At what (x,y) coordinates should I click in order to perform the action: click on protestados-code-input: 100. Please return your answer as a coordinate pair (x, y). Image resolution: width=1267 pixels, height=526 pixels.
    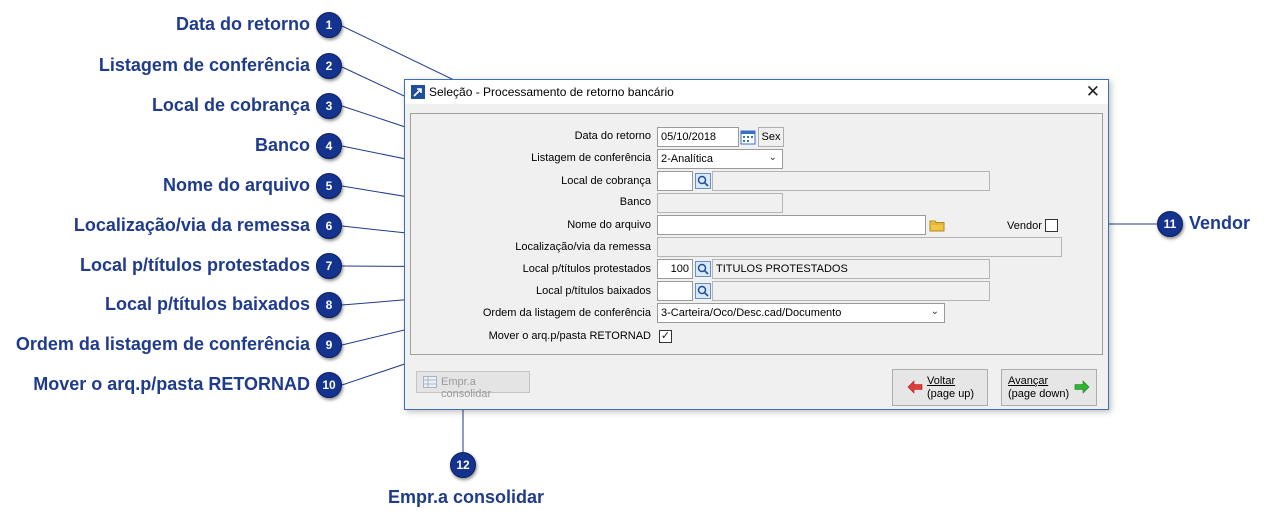
    Looking at the image, I should click on (675, 269).